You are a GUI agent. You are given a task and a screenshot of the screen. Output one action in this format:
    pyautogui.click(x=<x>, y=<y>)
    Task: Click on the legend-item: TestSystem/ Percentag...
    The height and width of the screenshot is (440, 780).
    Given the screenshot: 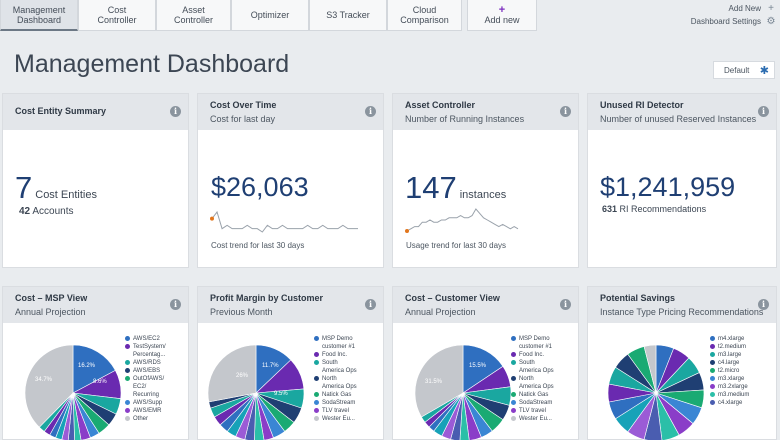 What is the action you would take?
    pyautogui.click(x=157, y=351)
    